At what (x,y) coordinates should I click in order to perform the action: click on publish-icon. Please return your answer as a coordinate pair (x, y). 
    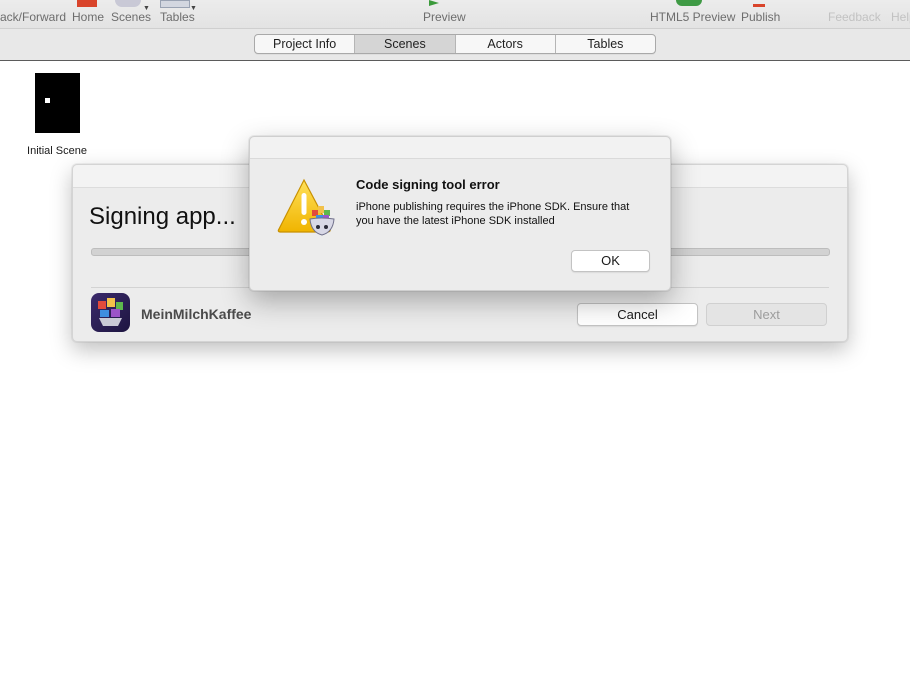
    Looking at the image, I should click on (759, 5).